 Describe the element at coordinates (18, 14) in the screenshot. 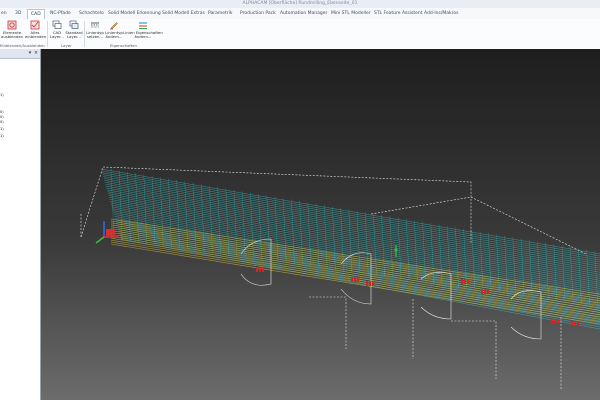

I see `tab-3d: 3D` at that location.